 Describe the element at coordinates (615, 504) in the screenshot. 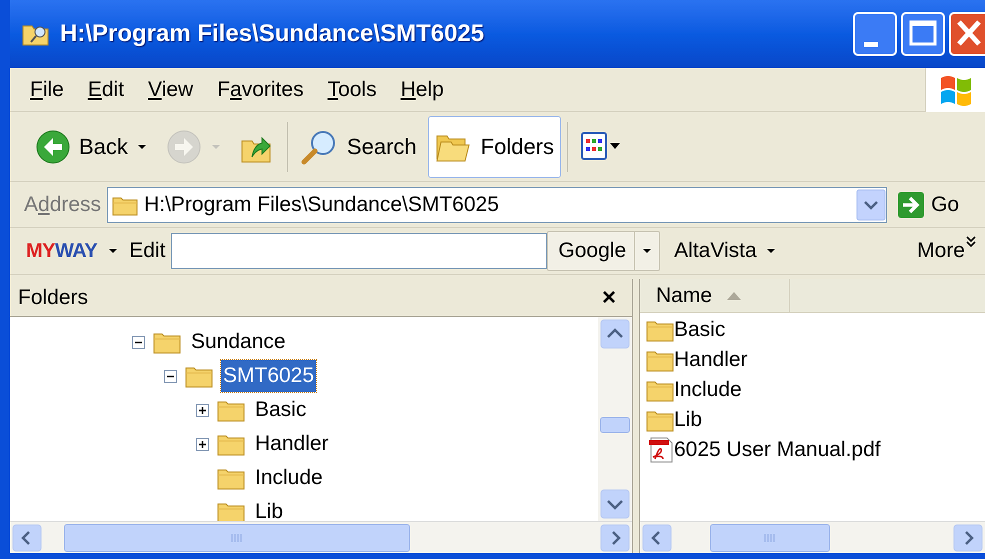

I see `scroll-down-button` at that location.